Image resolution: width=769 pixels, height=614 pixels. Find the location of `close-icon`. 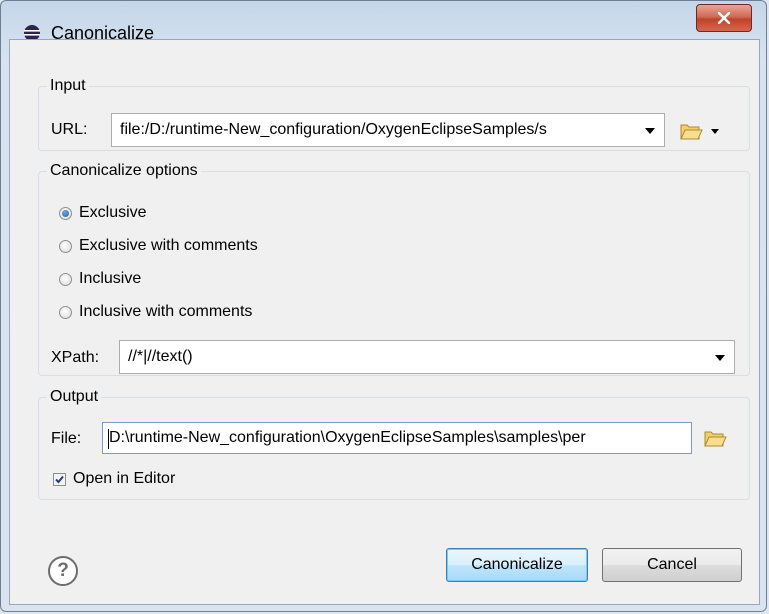

close-icon is located at coordinates (724, 18).